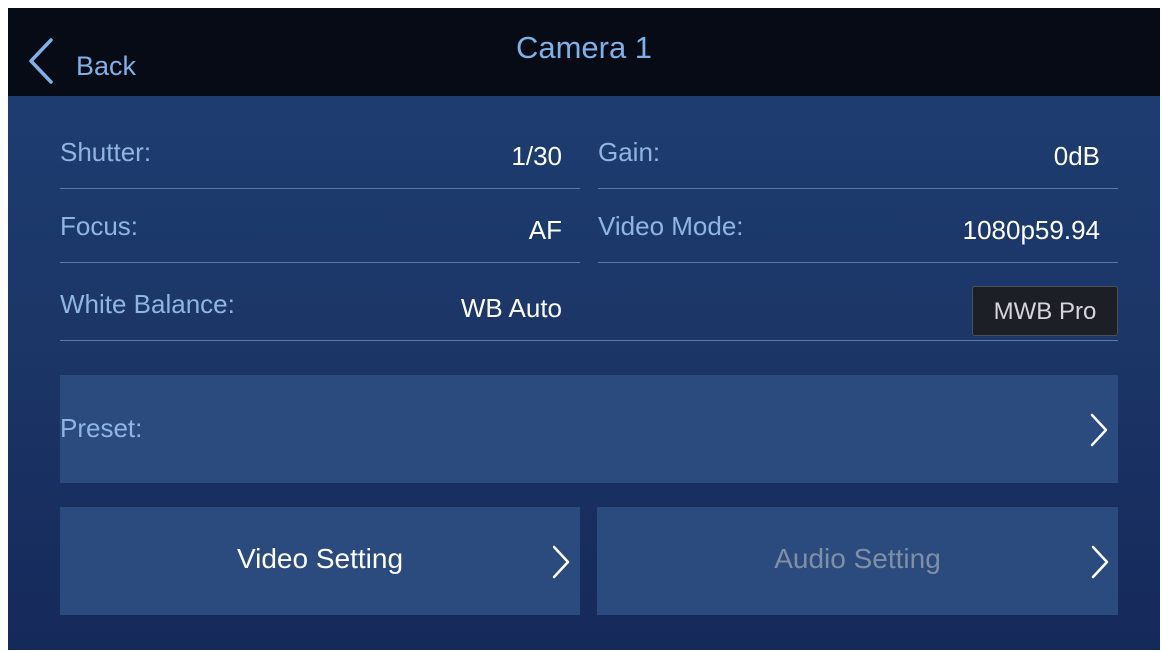  I want to click on gain-value: 0dB, so click(1076, 156).